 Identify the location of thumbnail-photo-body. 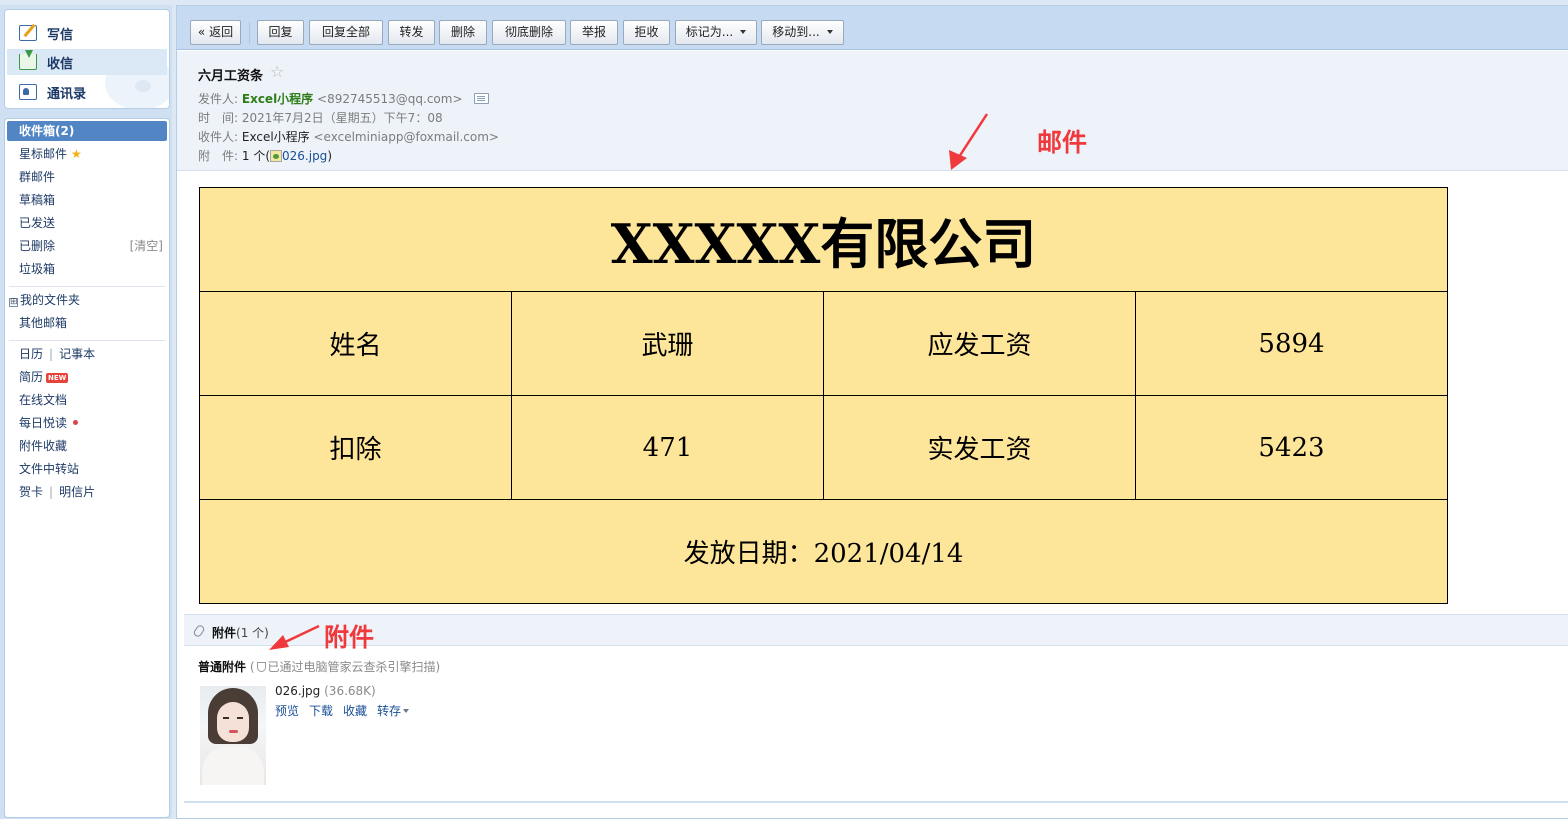
(233, 765).